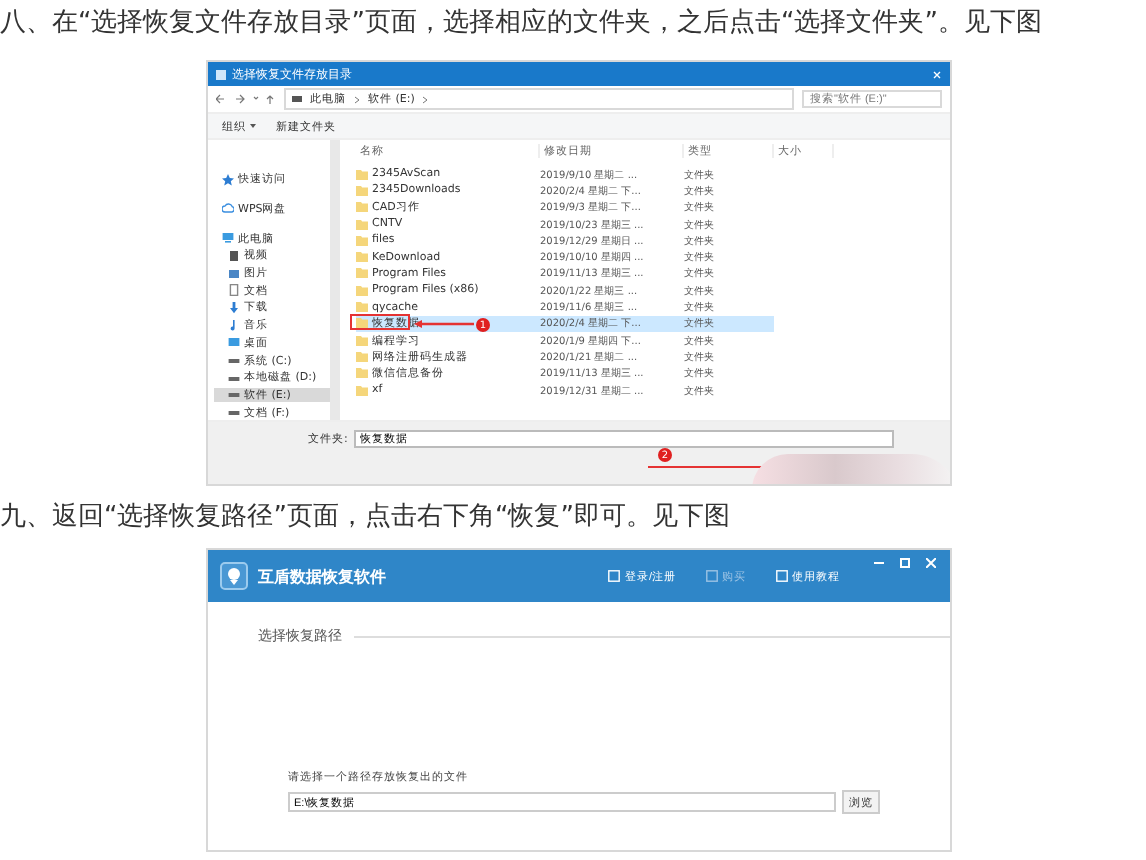  Describe the element at coordinates (234, 342) in the screenshot. I see `desktop-icon` at that location.